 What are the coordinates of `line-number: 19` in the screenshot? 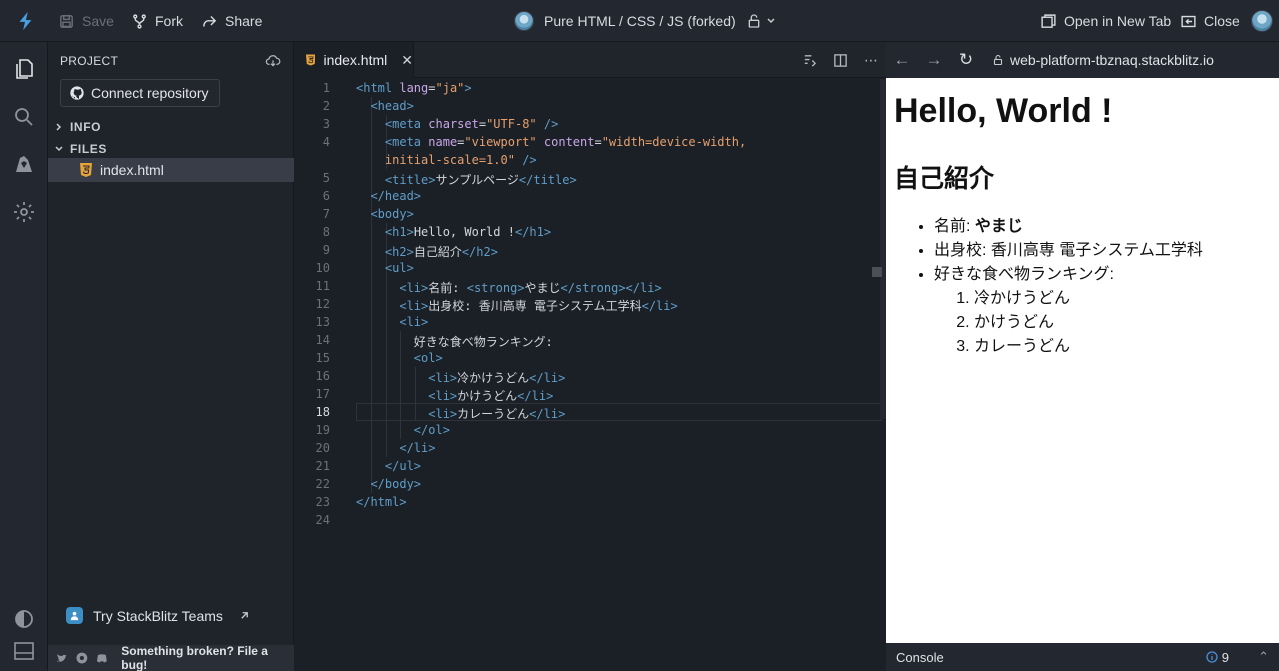 It's located at (322, 430).